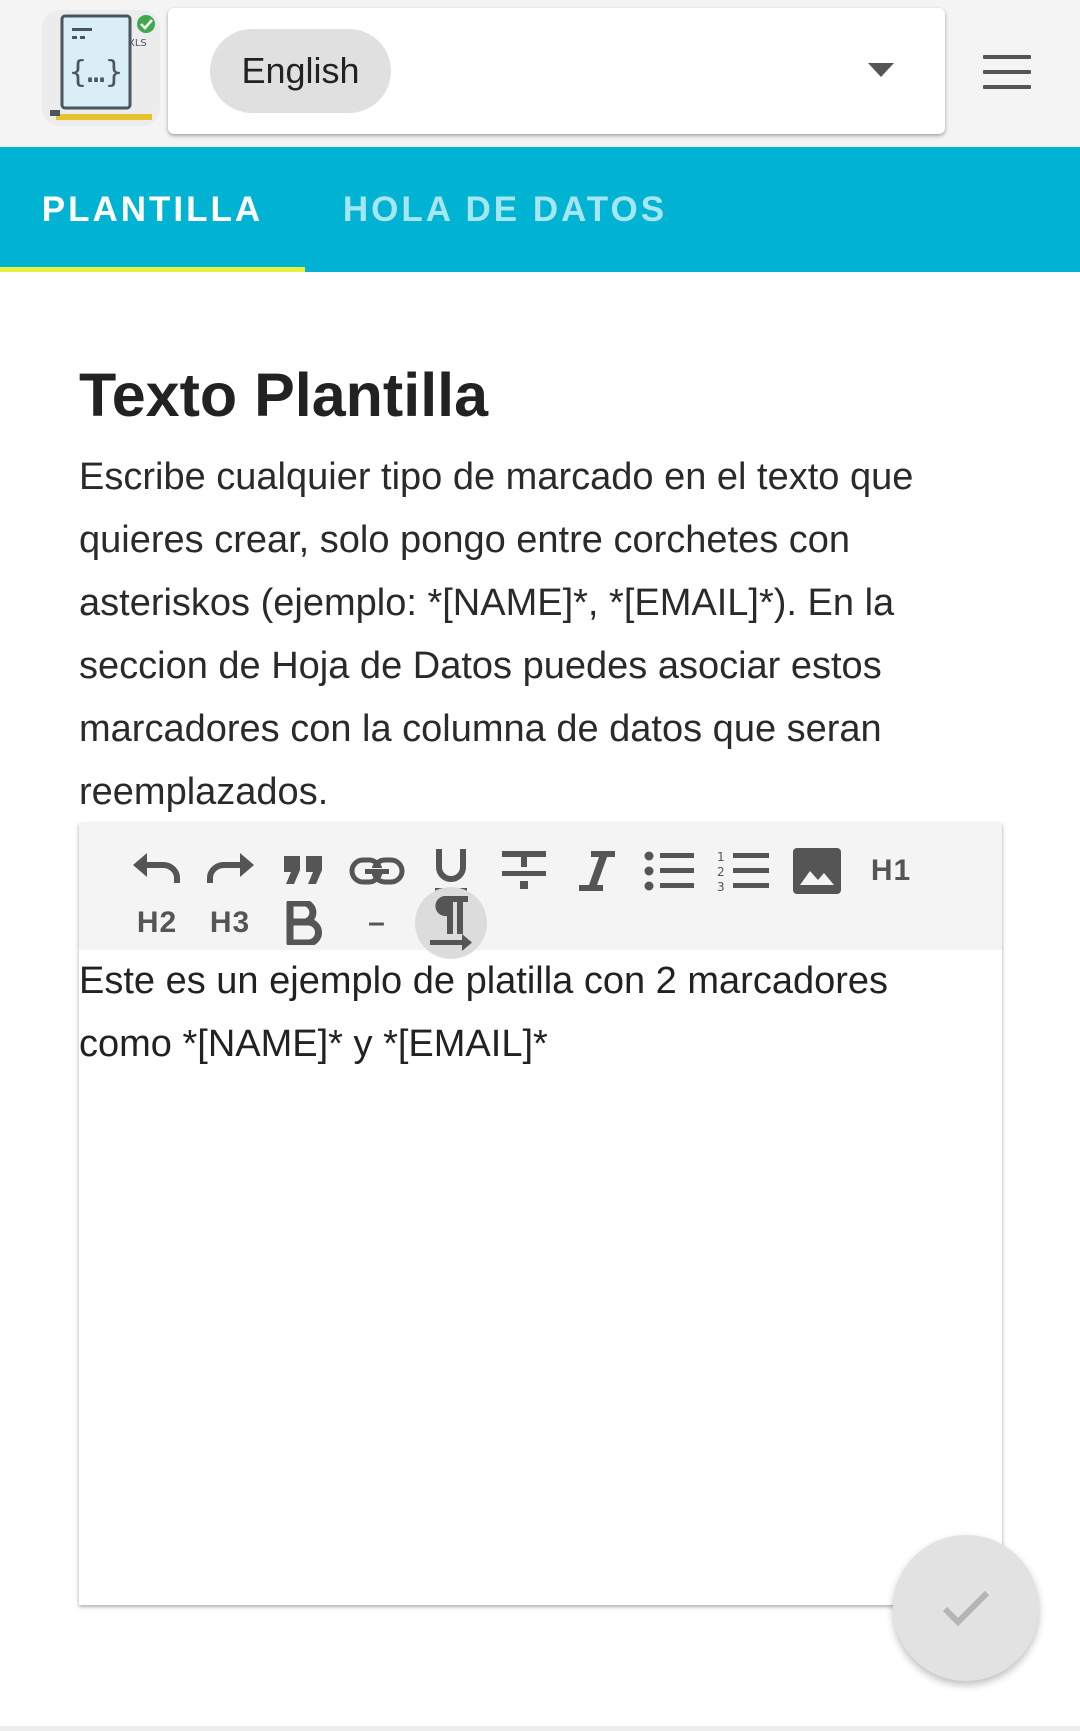 The height and width of the screenshot is (1731, 1080). I want to click on tab-bar: PLANTILLA HOLA DE DATOS, so click(540, 209).